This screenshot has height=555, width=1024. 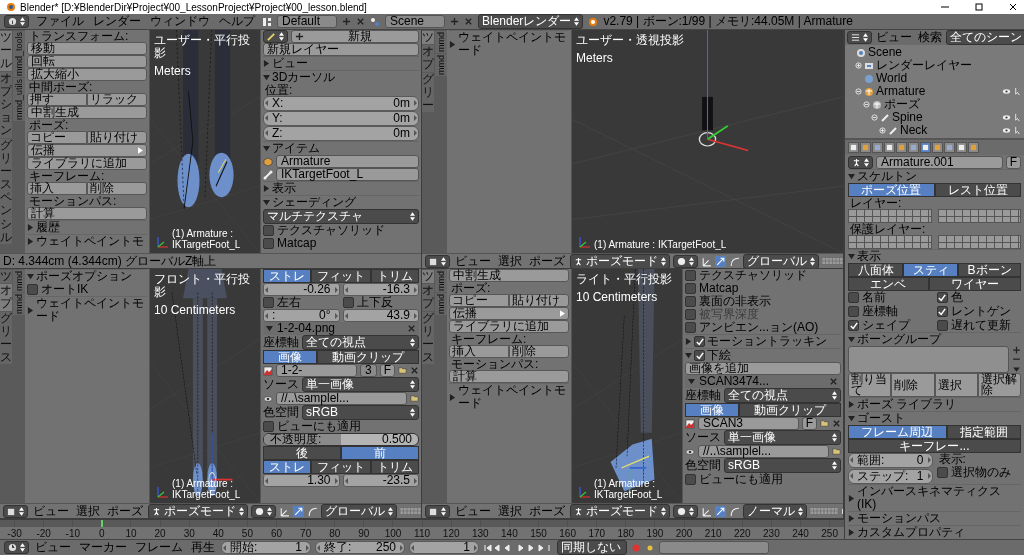 I want to click on folder-icon, so click(x=414, y=398).